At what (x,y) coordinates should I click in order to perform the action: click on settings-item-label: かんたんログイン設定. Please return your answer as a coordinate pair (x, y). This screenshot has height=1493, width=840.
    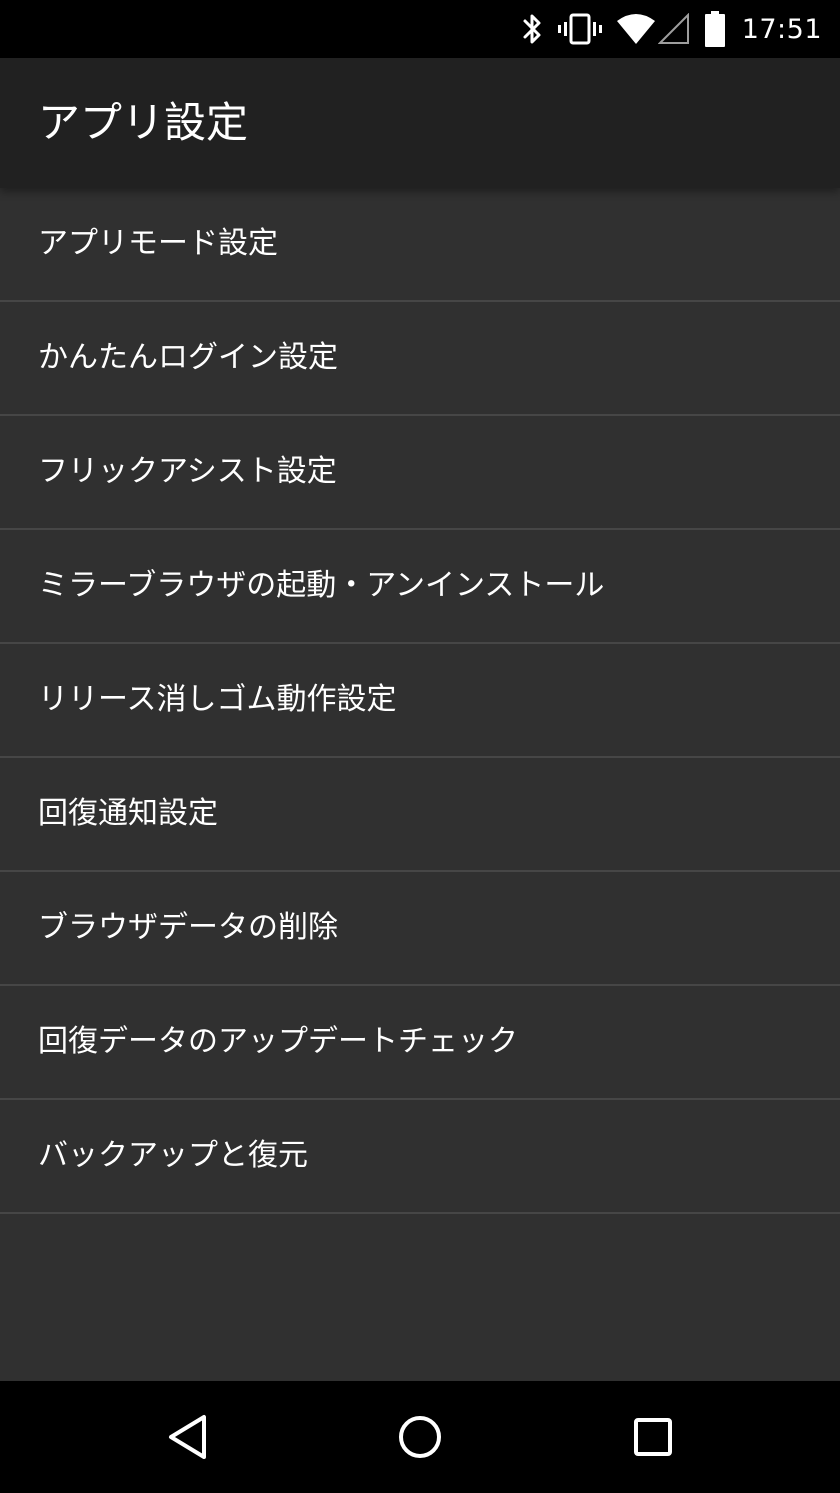
    Looking at the image, I should click on (188, 357).